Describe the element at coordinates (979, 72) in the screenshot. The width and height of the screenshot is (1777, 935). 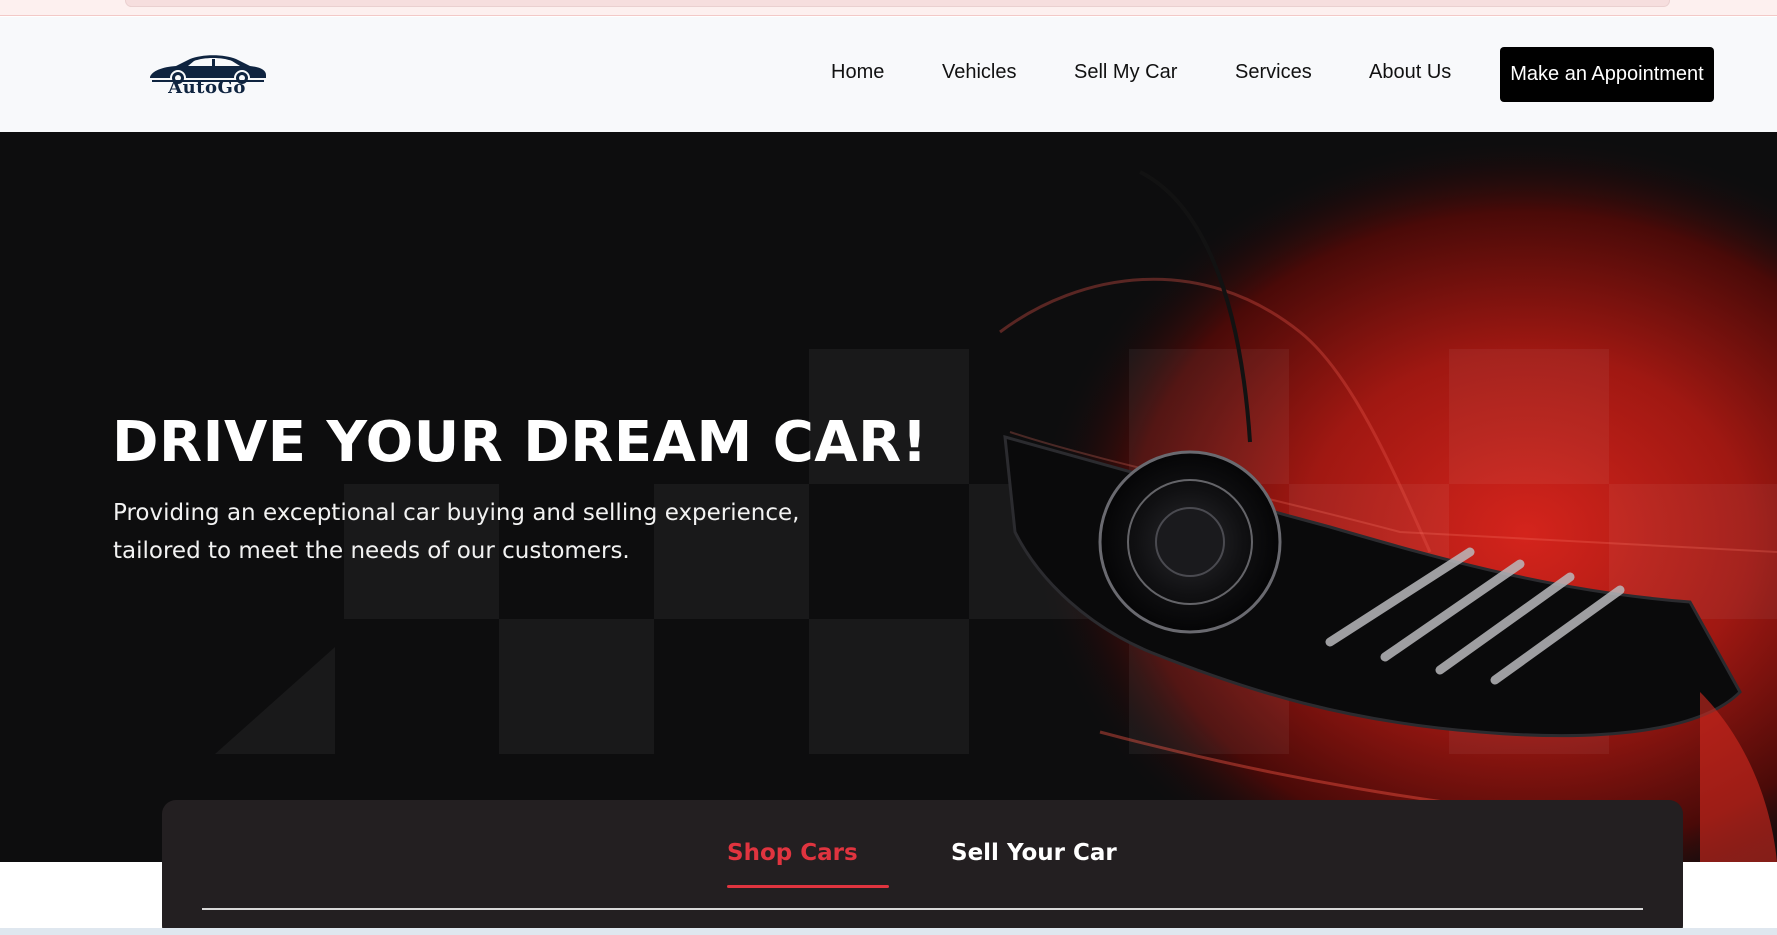
I see `nav-vehicles: Vehicles` at that location.